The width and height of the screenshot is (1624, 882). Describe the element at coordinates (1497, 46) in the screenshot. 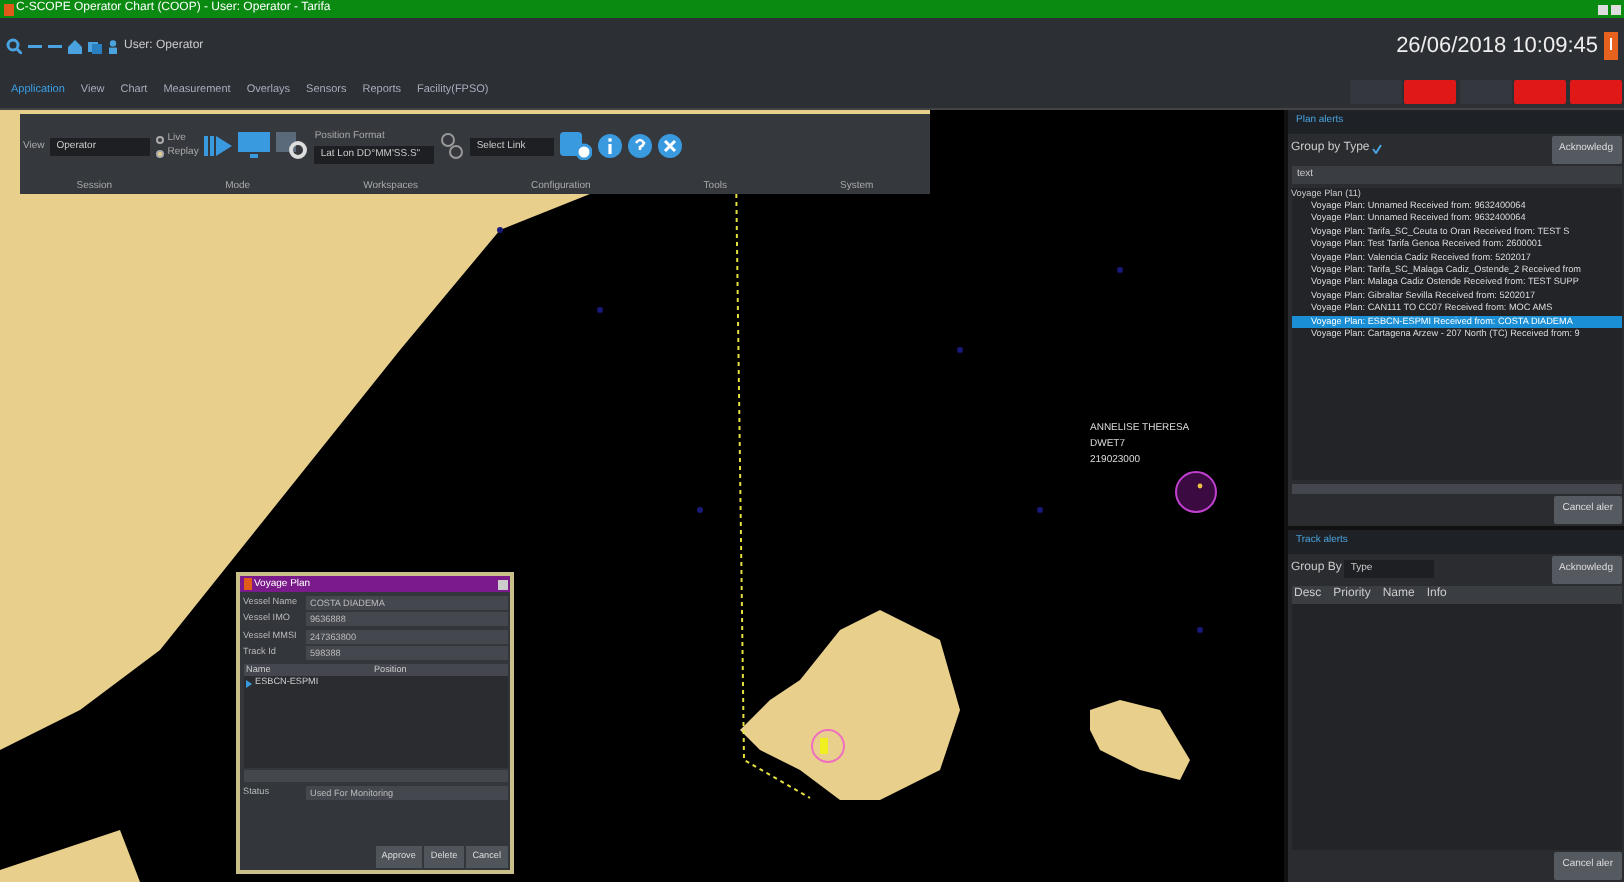

I see `date-time: 26/06/2018 10:09:45` at that location.